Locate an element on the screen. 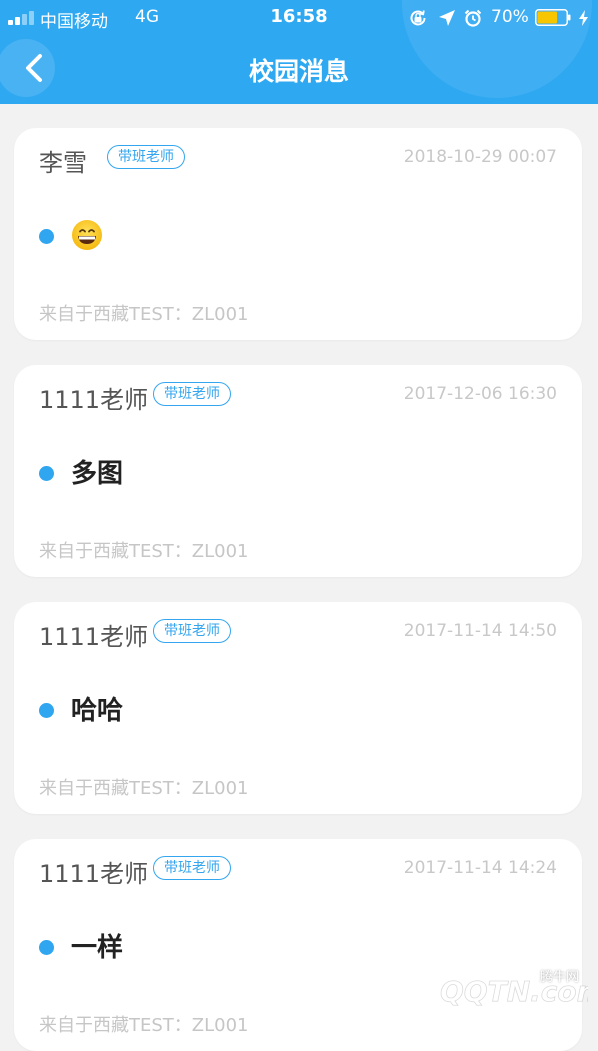  message-content is located at coordinates (87, 235).